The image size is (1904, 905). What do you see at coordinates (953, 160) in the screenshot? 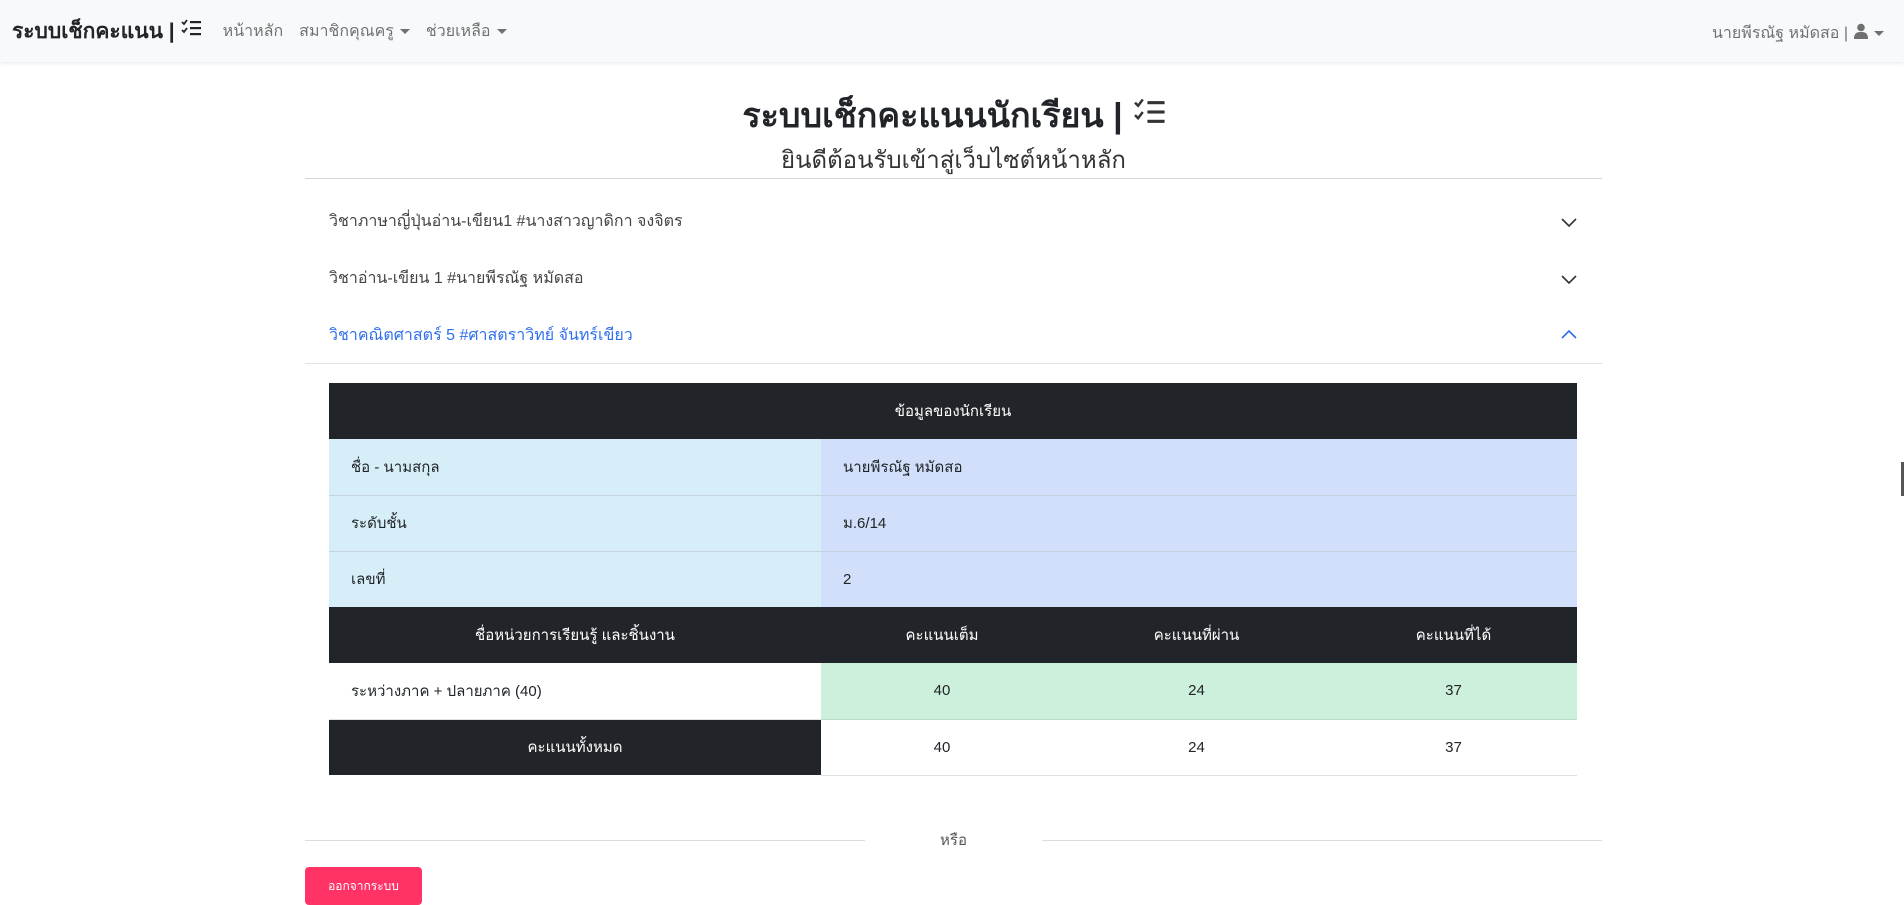
I see `page-subtitle: ยินดีต้อนรับเข้าสู่เว็บไซต์หน้าหลัก` at bounding box center [953, 160].